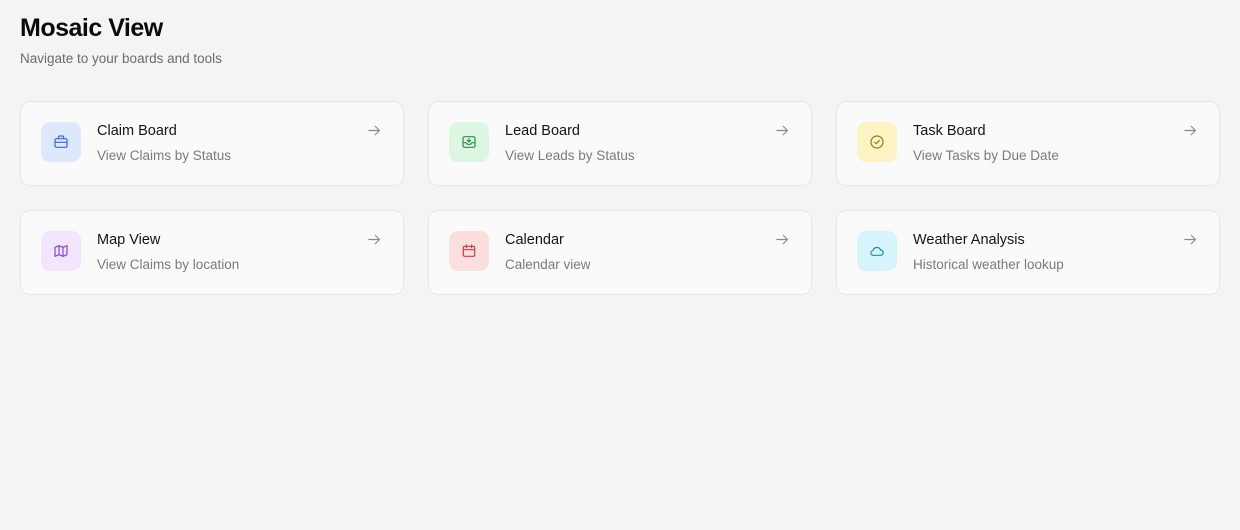 This screenshot has height=530, width=1240. What do you see at coordinates (1028, 143) in the screenshot?
I see `card-task-board: Task Board View Tasks by Due Date` at bounding box center [1028, 143].